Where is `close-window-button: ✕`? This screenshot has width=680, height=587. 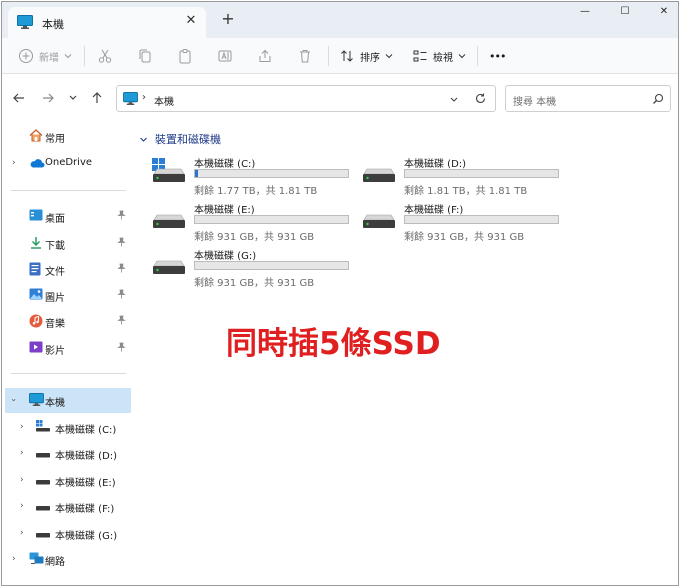 close-window-button: ✕ is located at coordinates (664, 14).